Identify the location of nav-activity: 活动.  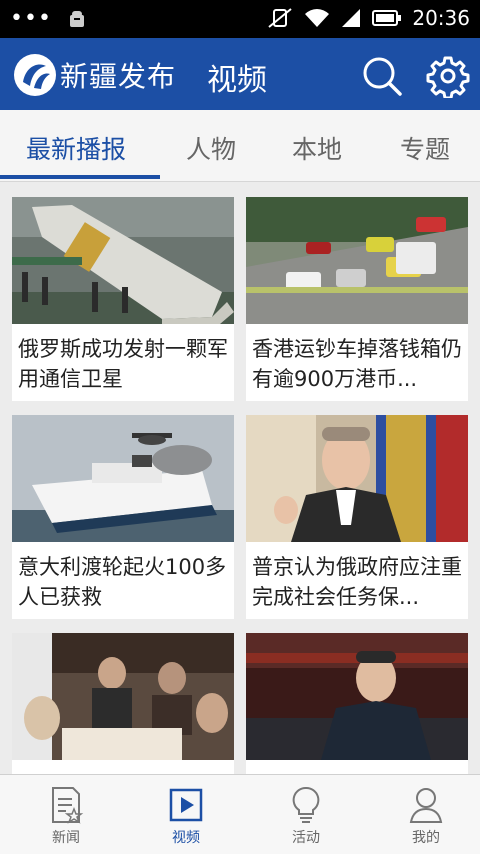
(306, 814).